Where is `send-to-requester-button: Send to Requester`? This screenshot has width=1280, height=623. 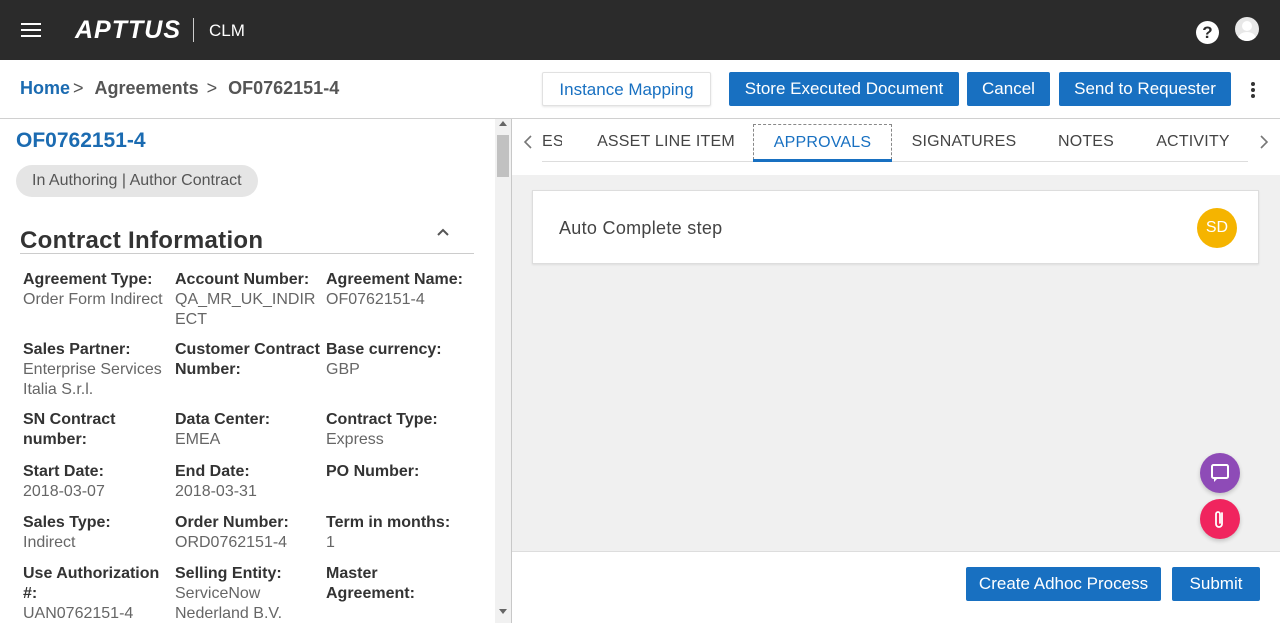 send-to-requester-button: Send to Requester is located at coordinates (1145, 89).